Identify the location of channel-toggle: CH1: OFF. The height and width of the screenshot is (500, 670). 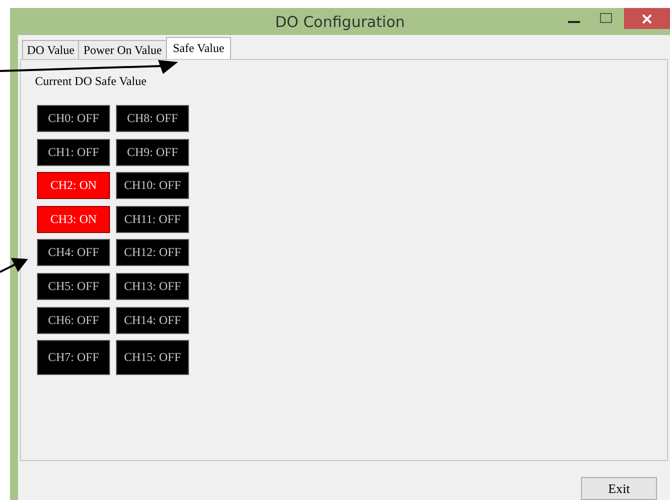
(73, 152).